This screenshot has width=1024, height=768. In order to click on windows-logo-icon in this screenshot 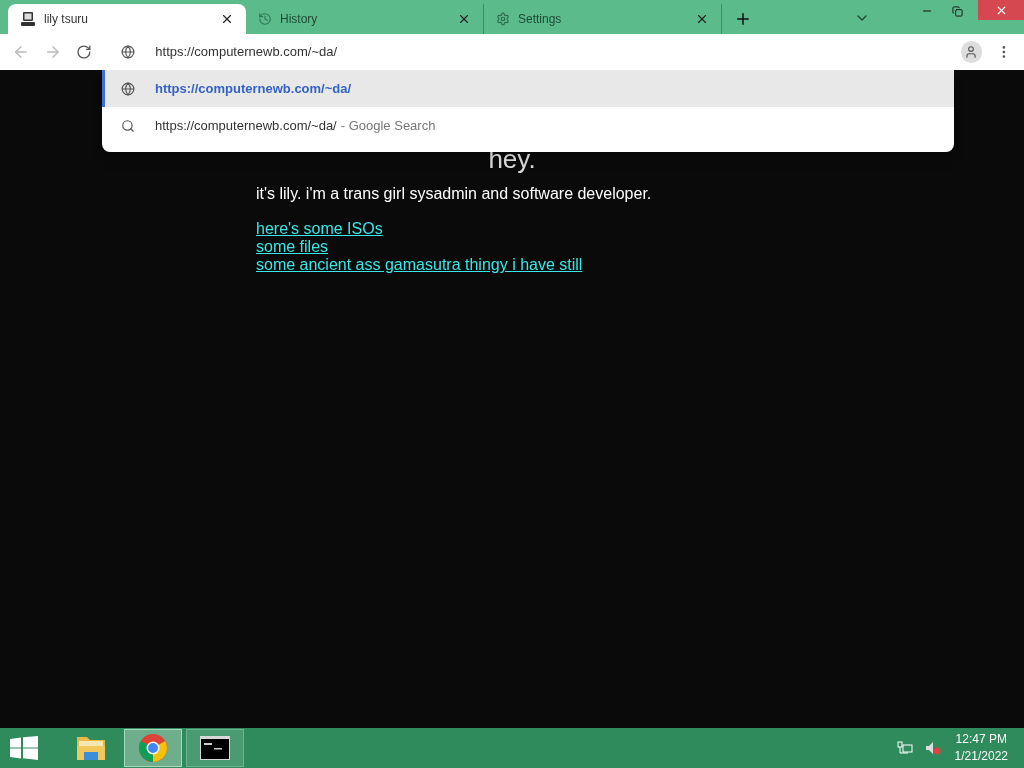, I will do `click(24, 748)`.